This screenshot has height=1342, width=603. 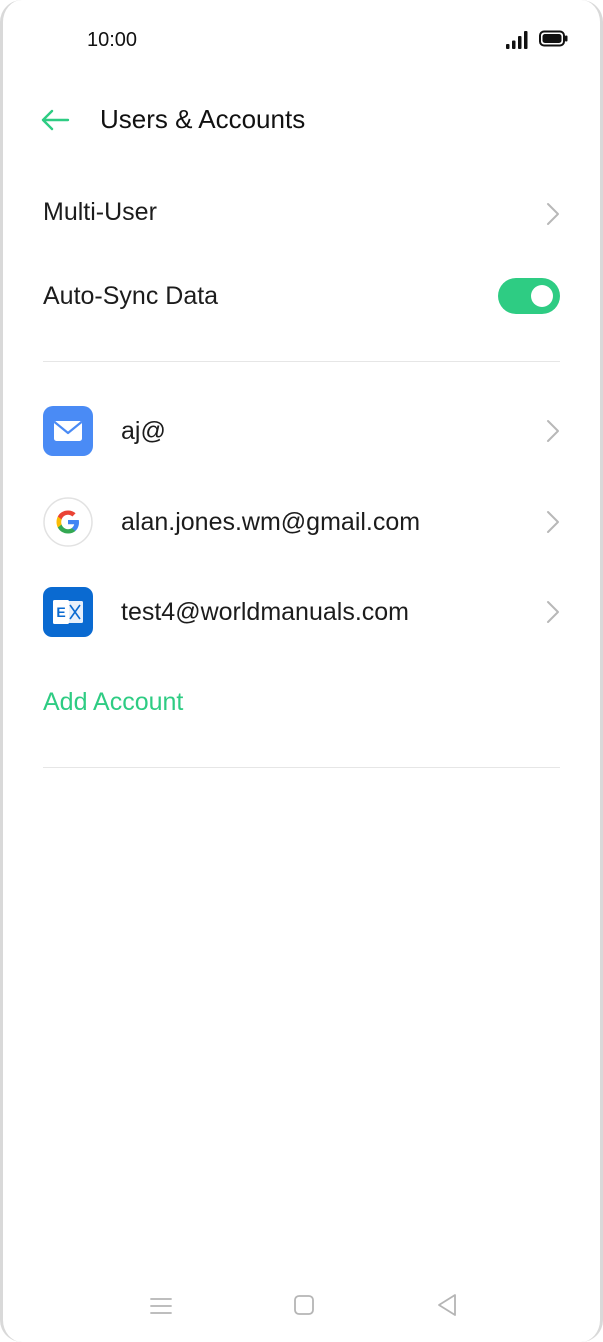 What do you see at coordinates (271, 521) in the screenshot?
I see `account-label: alan.jones.wm@gmail.com` at bounding box center [271, 521].